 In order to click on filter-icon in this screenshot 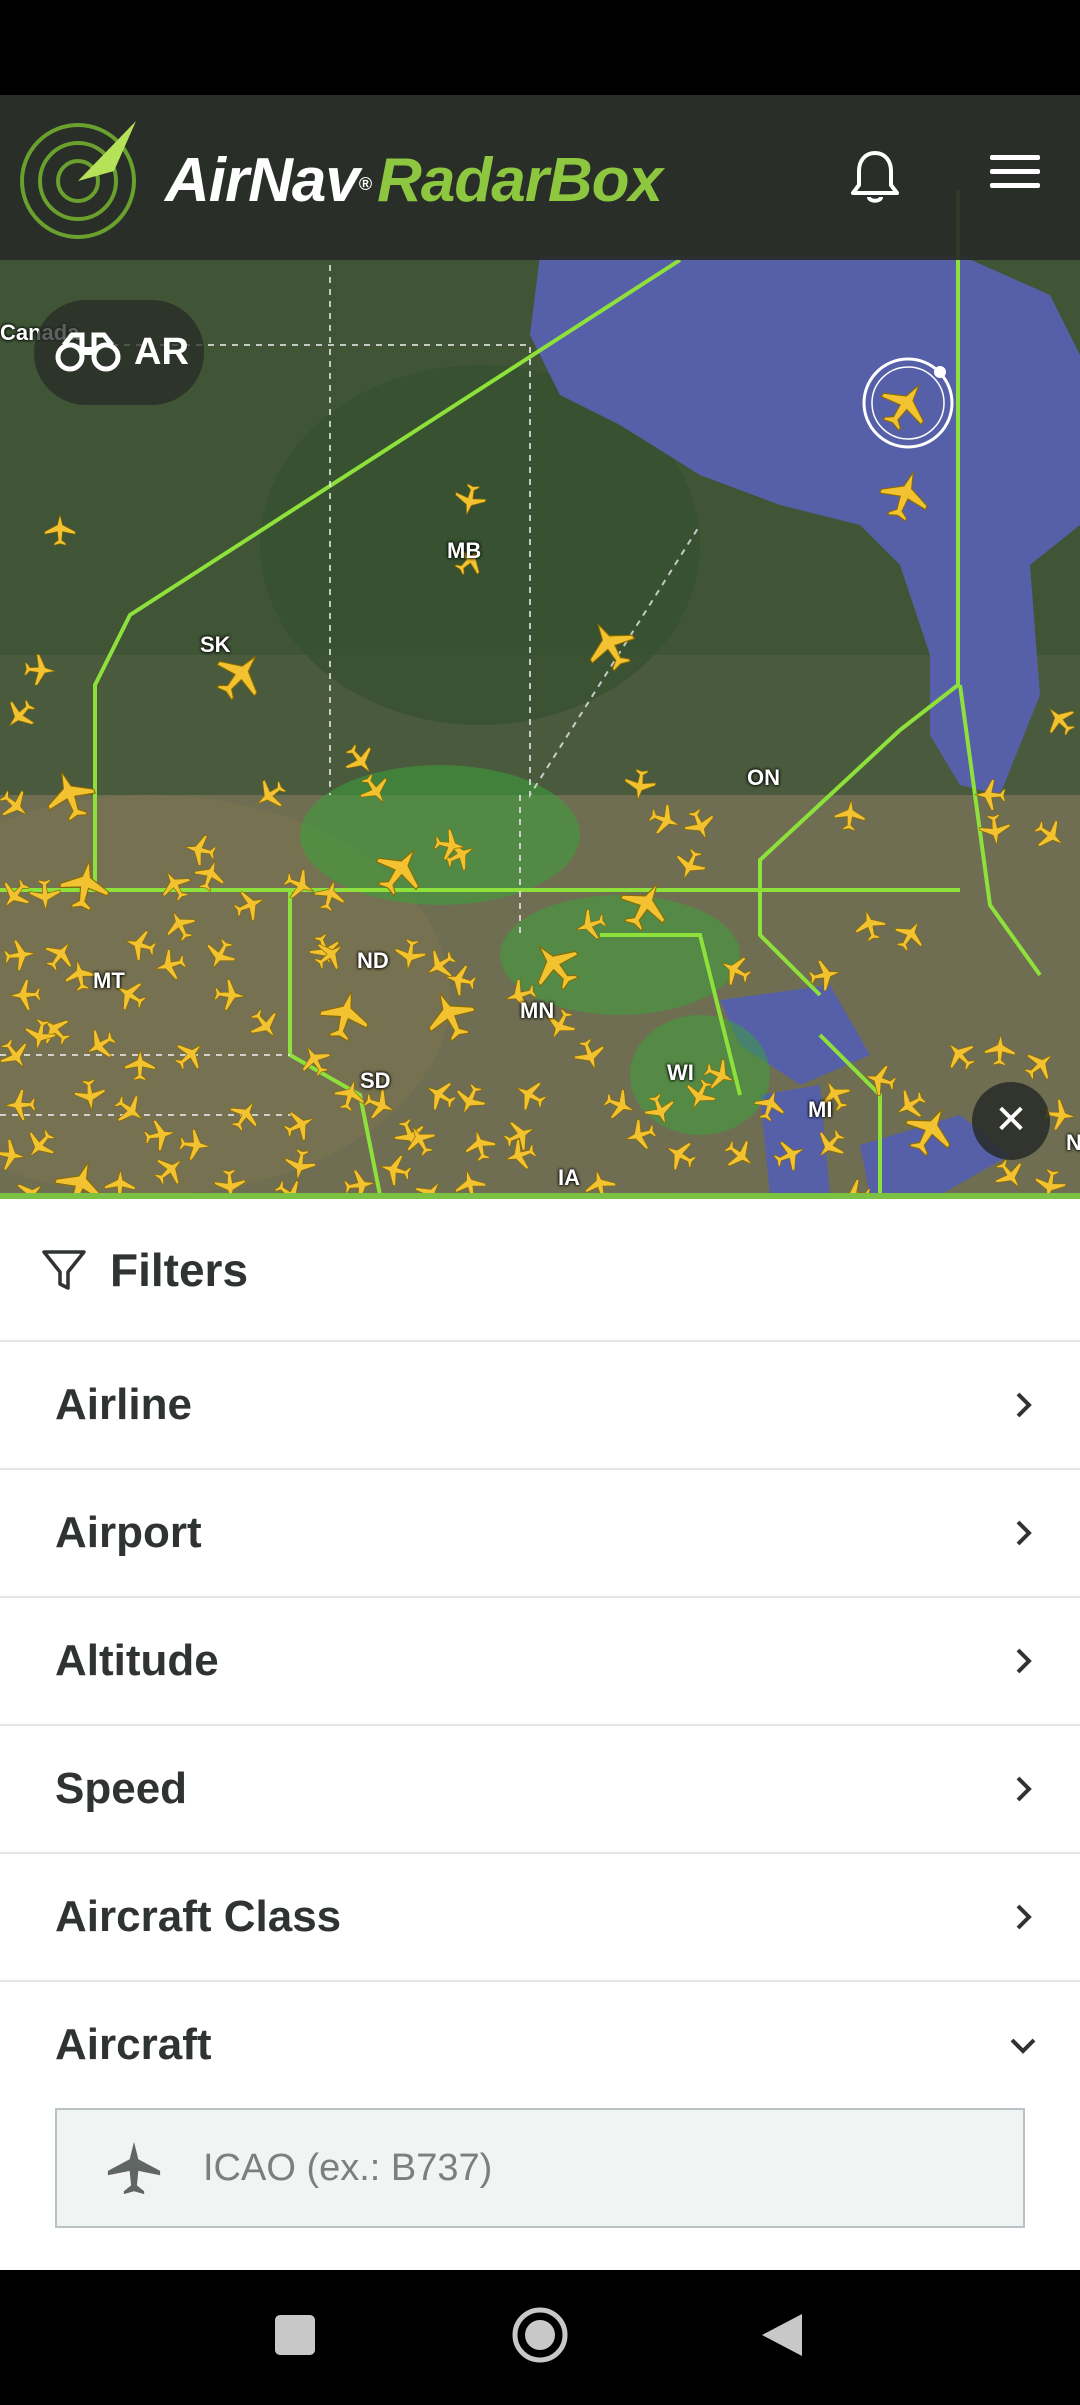, I will do `click(64, 1269)`.